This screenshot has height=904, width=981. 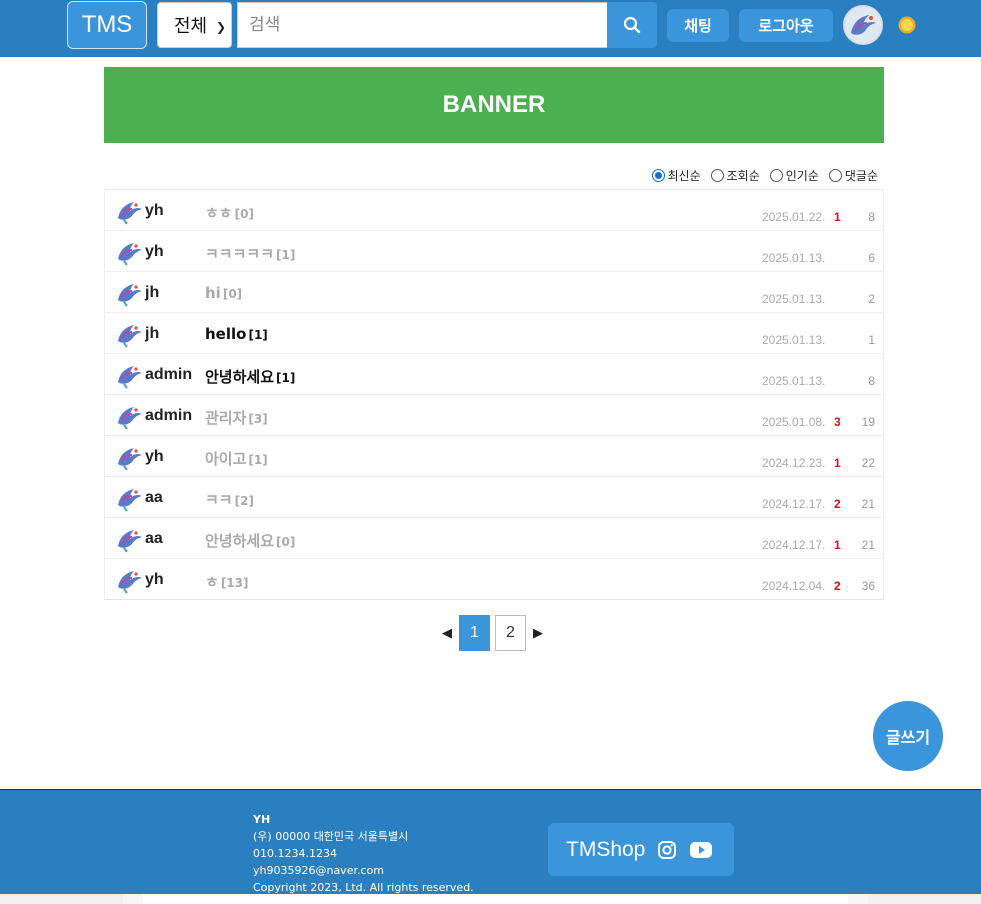 What do you see at coordinates (794, 463) in the screenshot?
I see `post-date: 2024.12.23.` at bounding box center [794, 463].